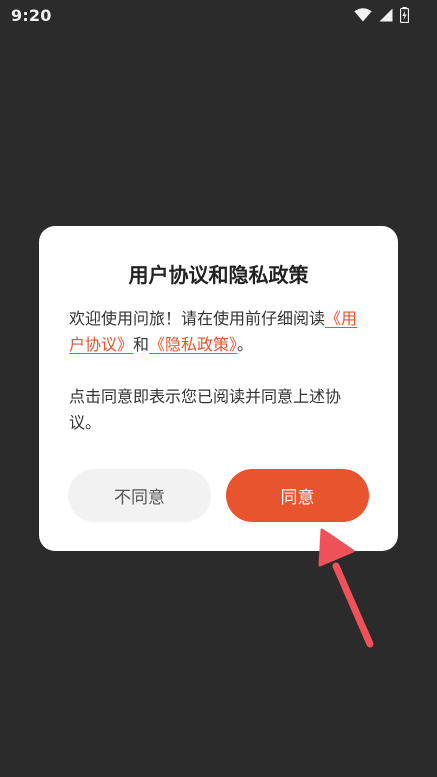  Describe the element at coordinates (193, 344) in the screenshot. I see `privacy-policy-link: 《隐私政策》` at that location.